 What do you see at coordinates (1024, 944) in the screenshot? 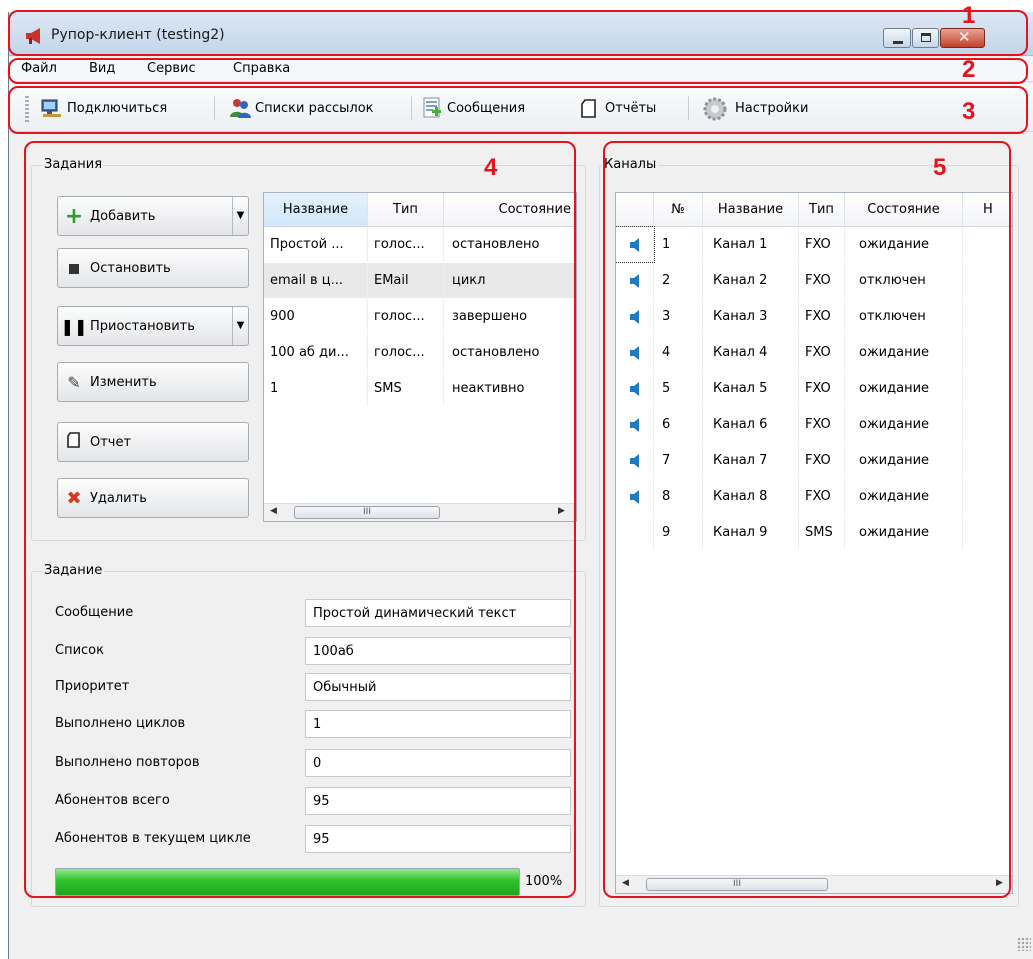
I see `resize-grip-icon` at bounding box center [1024, 944].